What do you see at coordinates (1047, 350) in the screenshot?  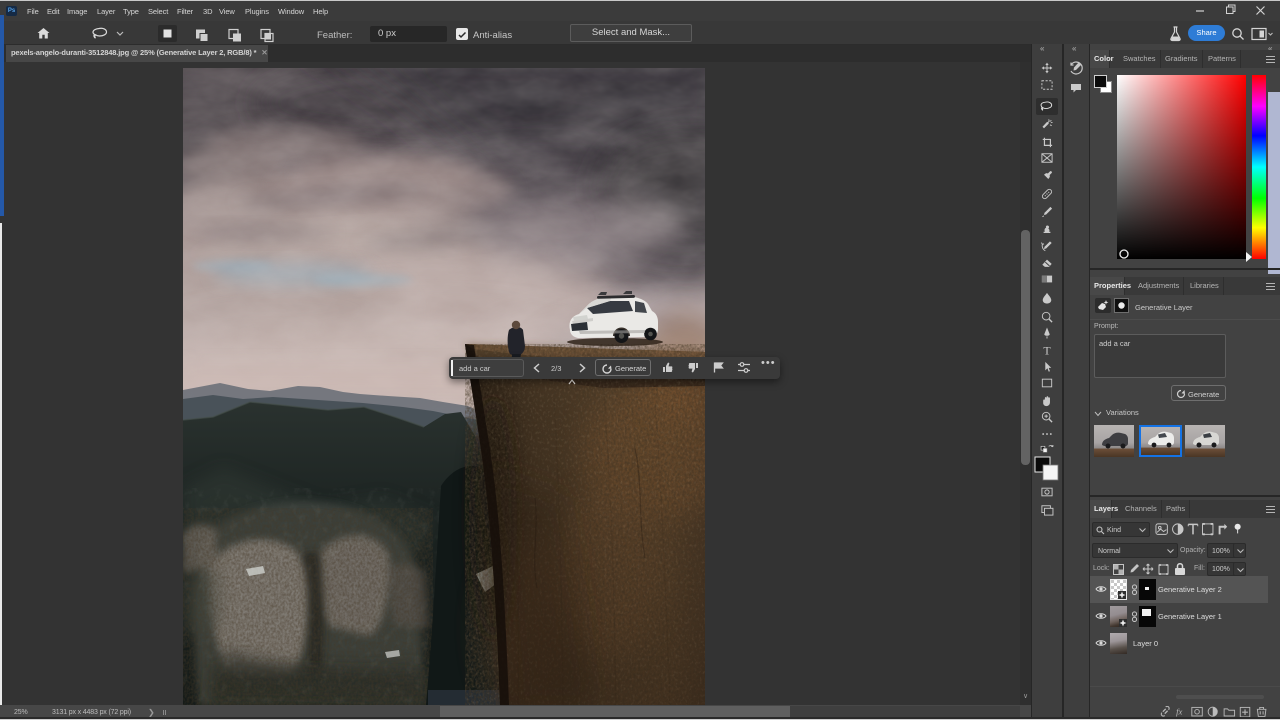 I see `svg-text: T` at bounding box center [1047, 350].